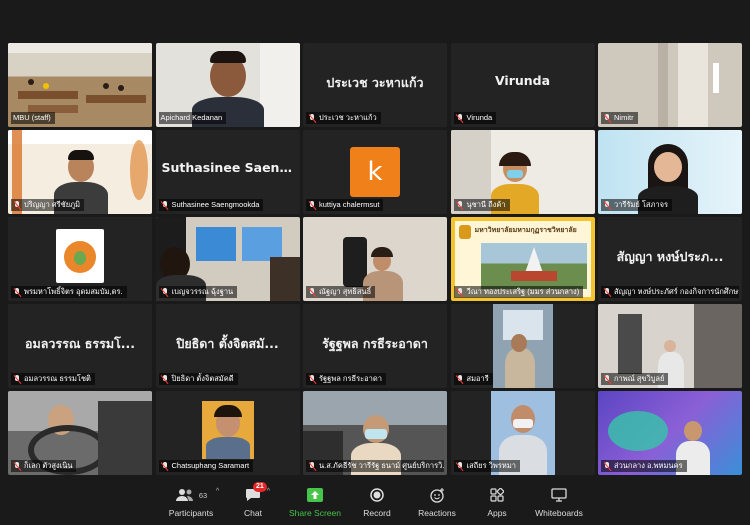 Image resolution: width=750 pixels, height=525 pixels. What do you see at coordinates (343, 118) in the screenshot?
I see `participant-label: ประเวช วะหาแก้ว` at bounding box center [343, 118].